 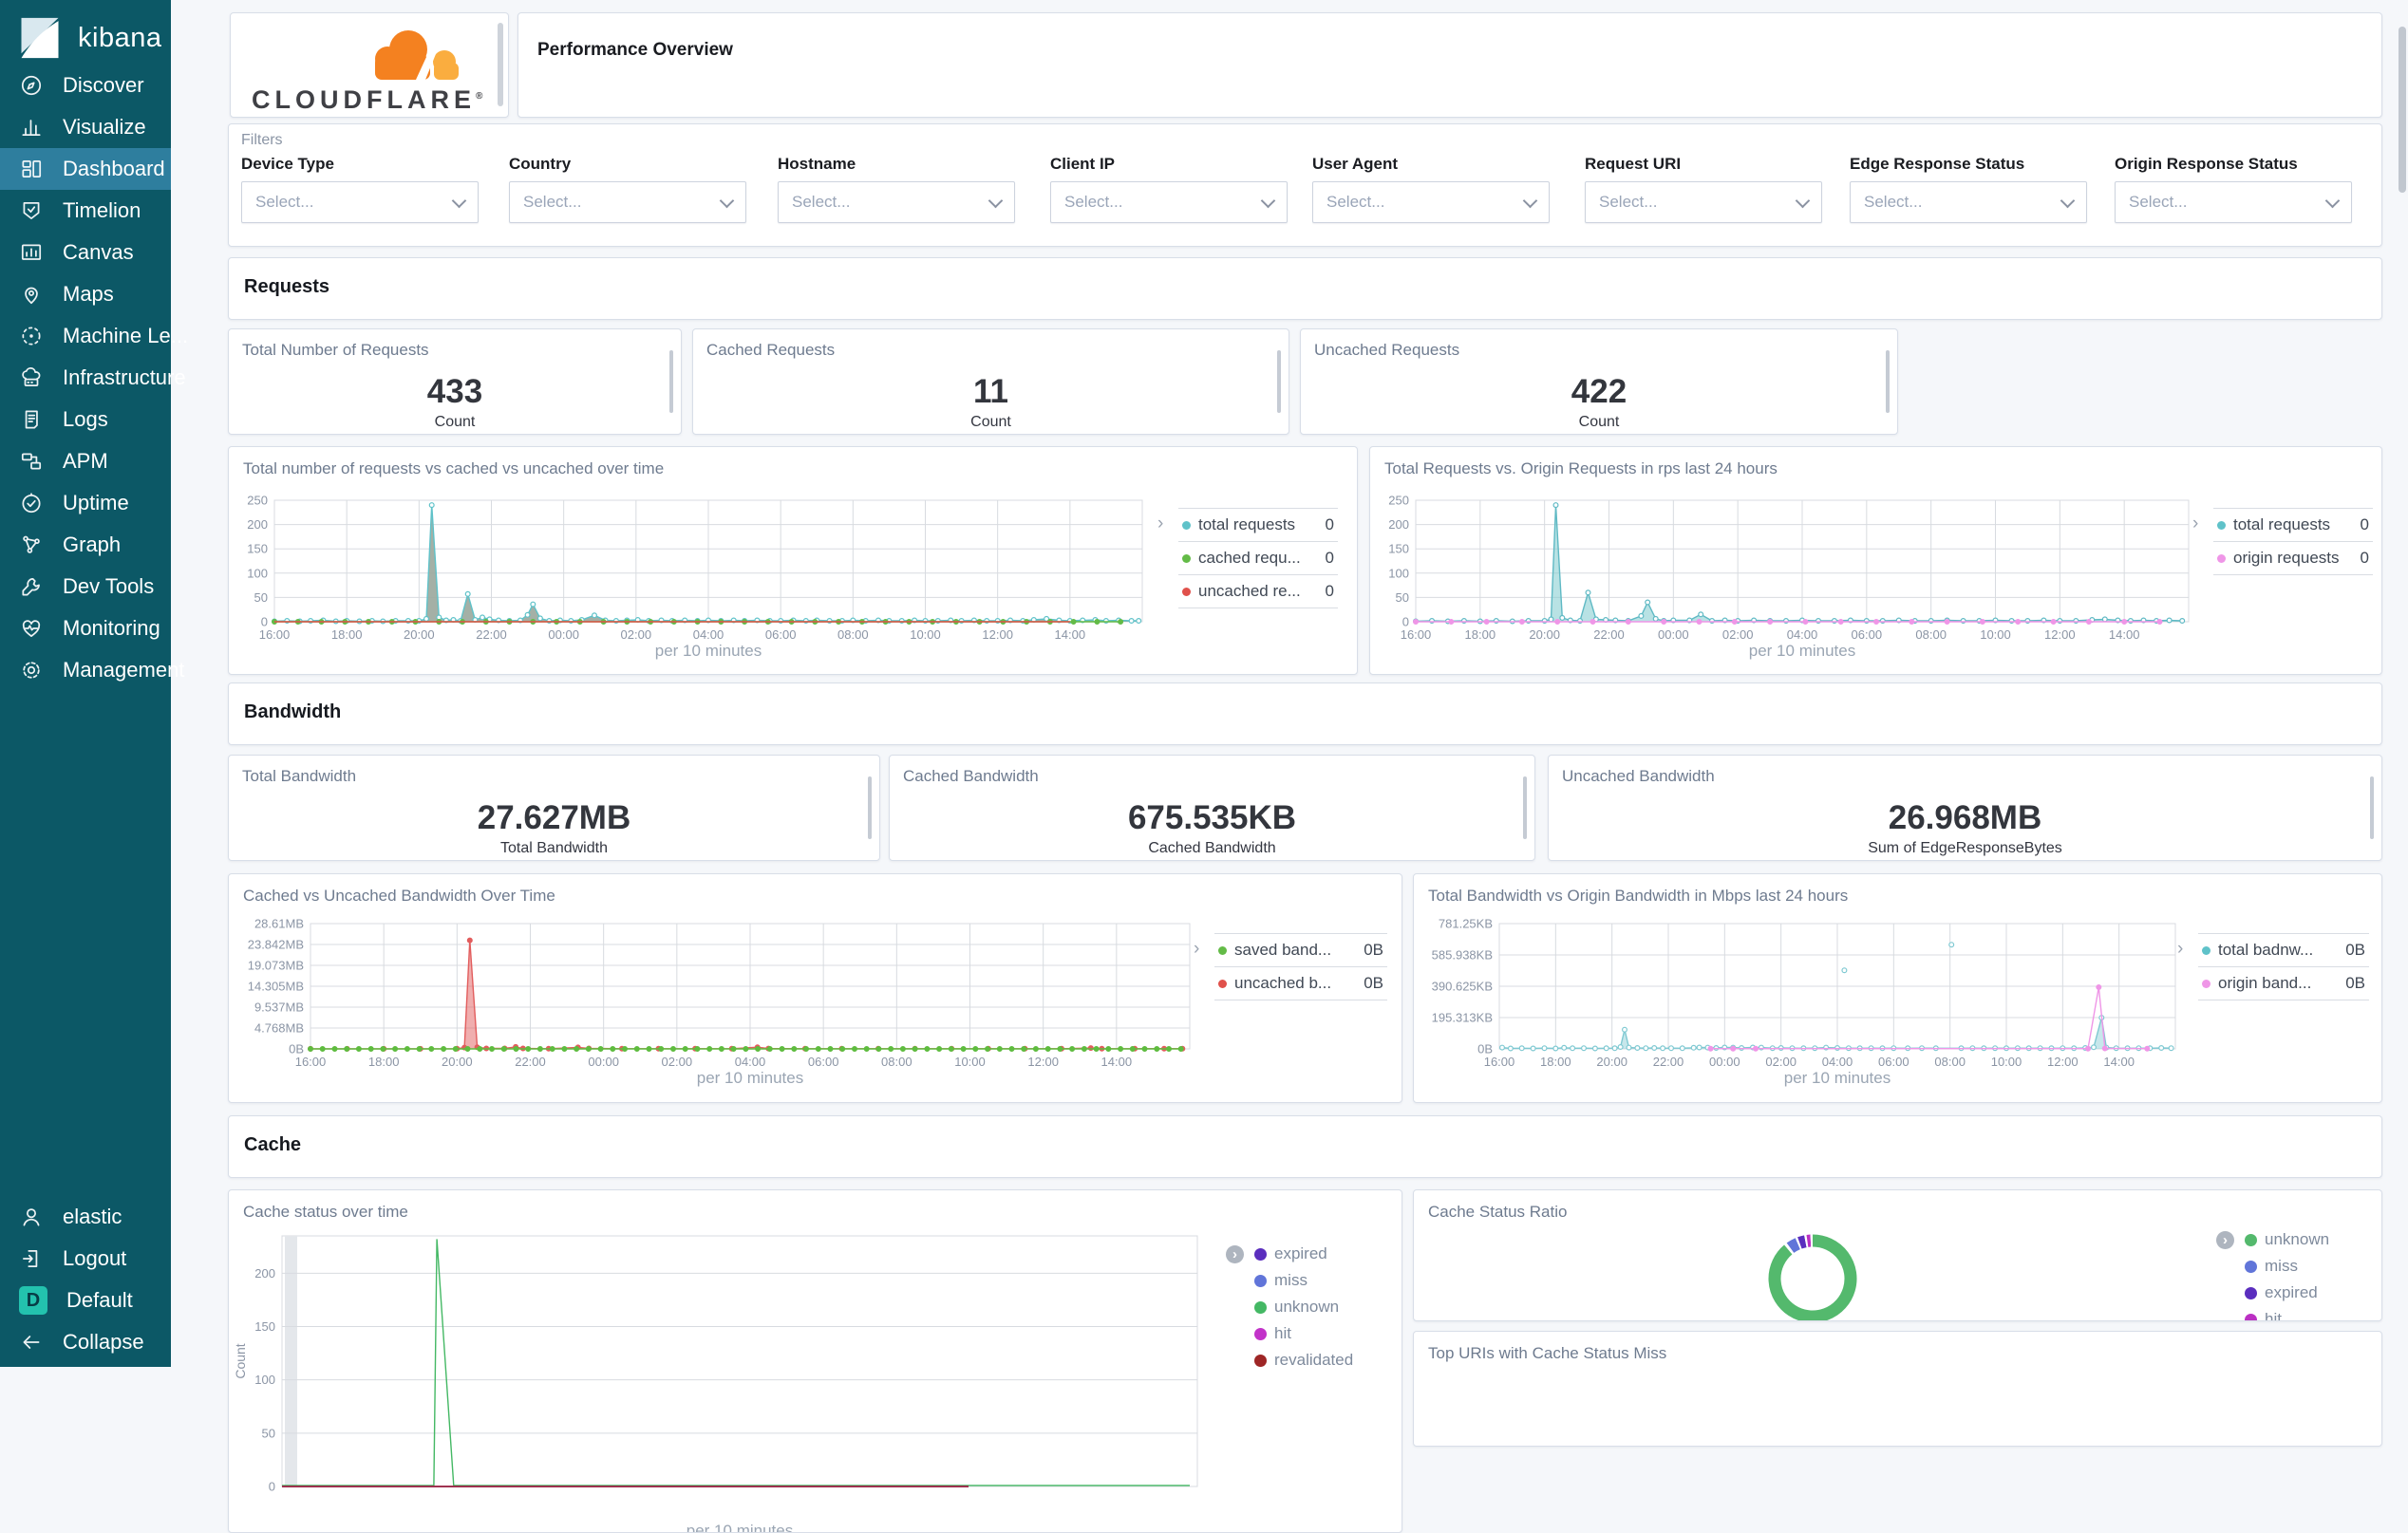 What do you see at coordinates (85, 127) in the screenshot?
I see `sidebar-item-visualize: Visualize` at bounding box center [85, 127].